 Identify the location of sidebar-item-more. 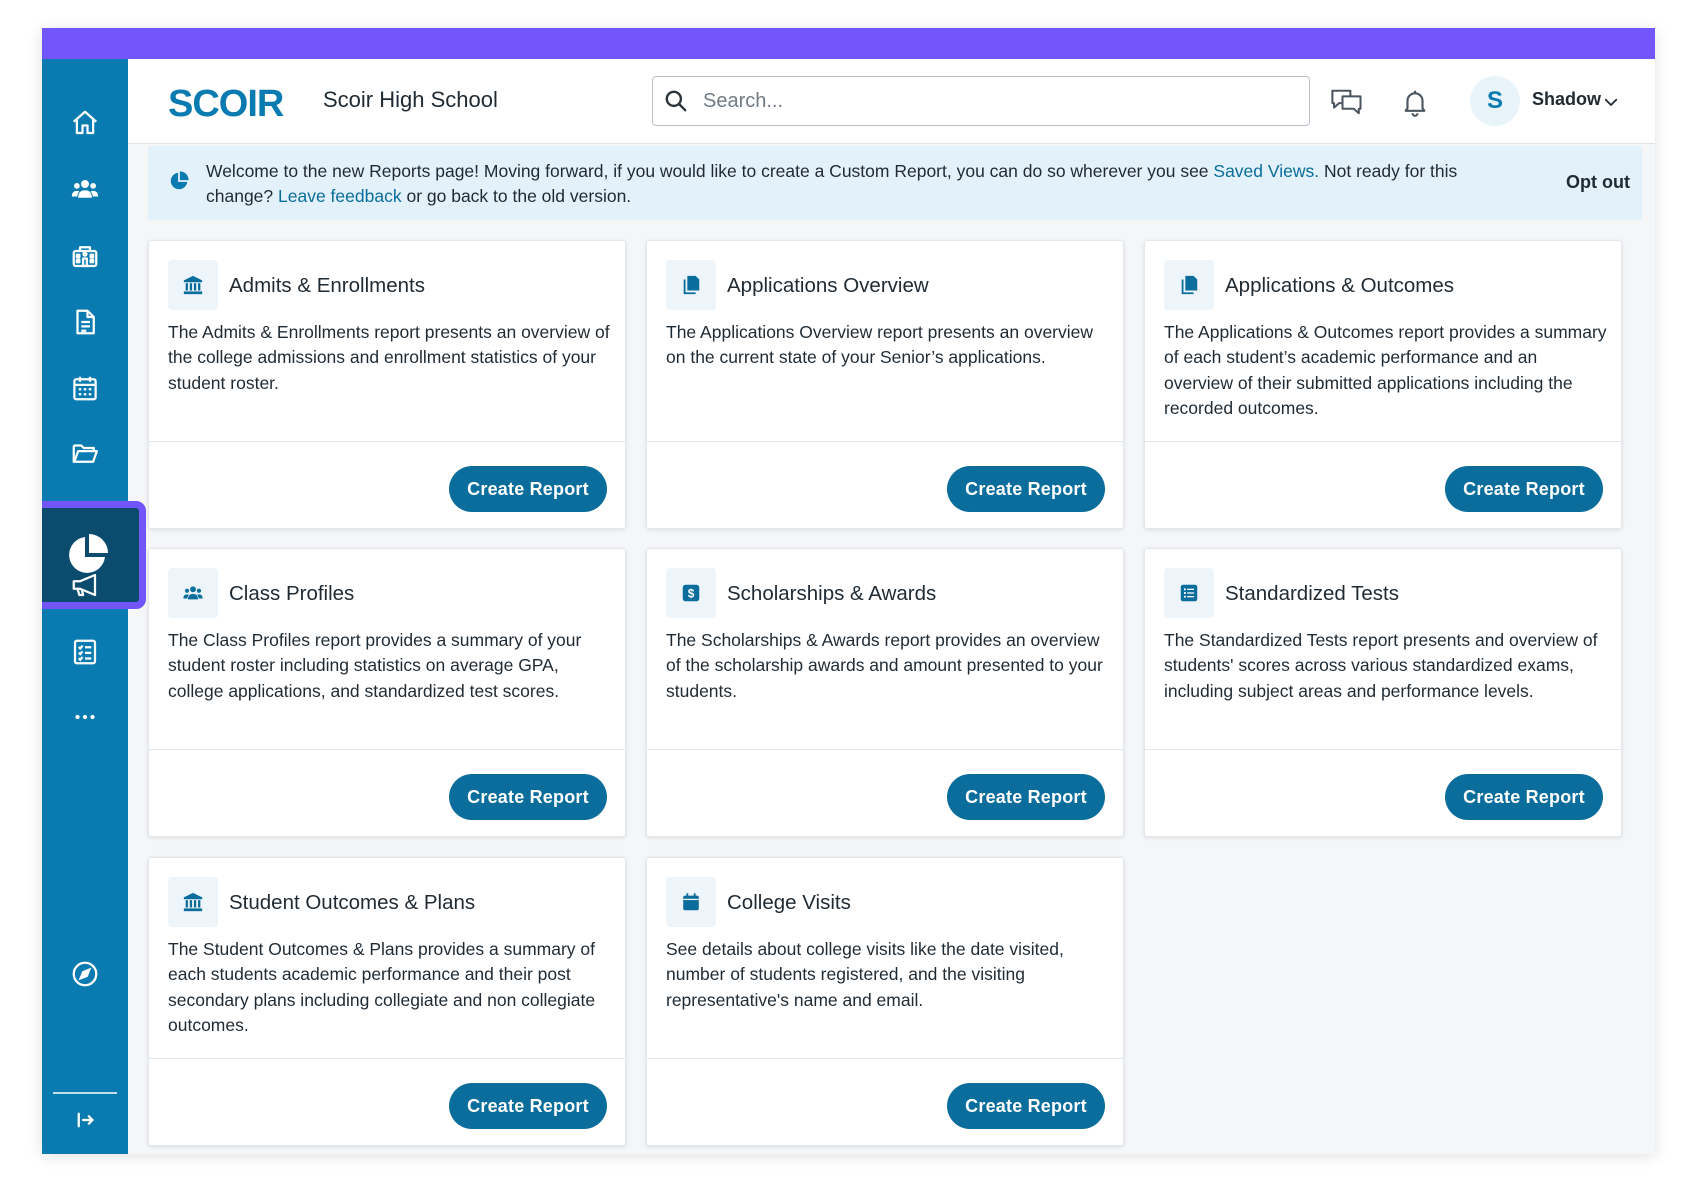
(85, 717).